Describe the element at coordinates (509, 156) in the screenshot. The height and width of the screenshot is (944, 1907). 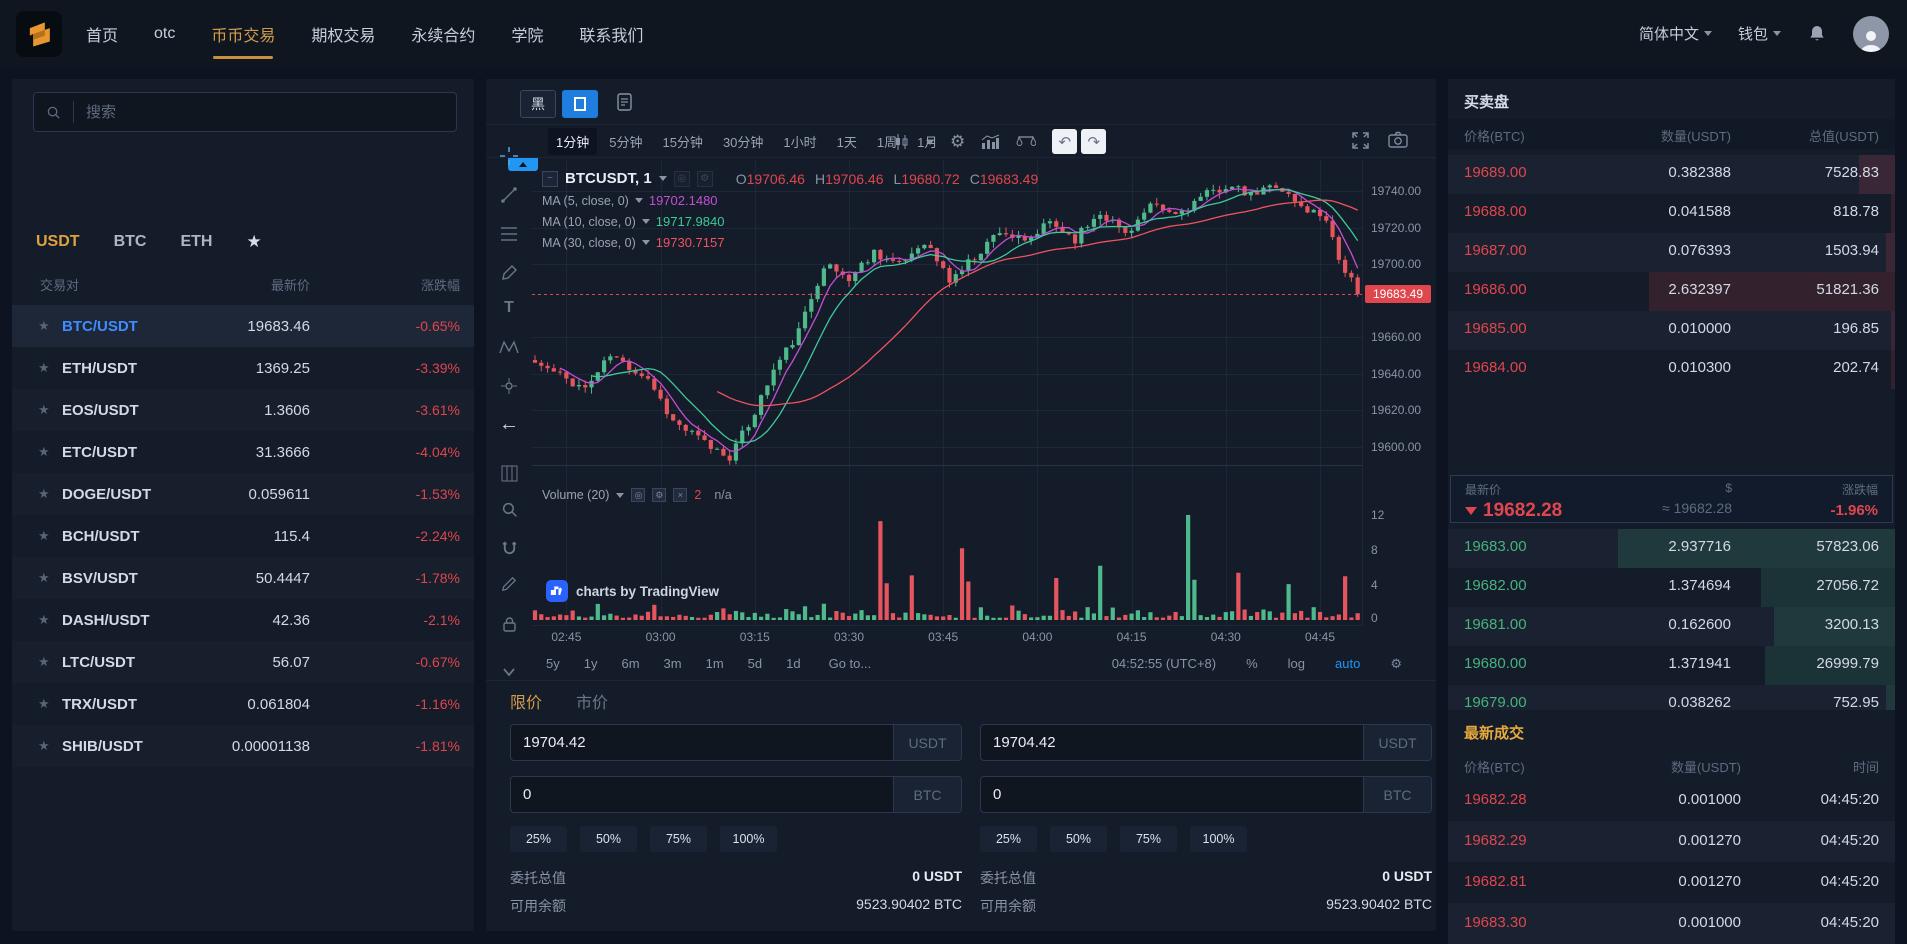
I see `crosshair-icon` at that location.